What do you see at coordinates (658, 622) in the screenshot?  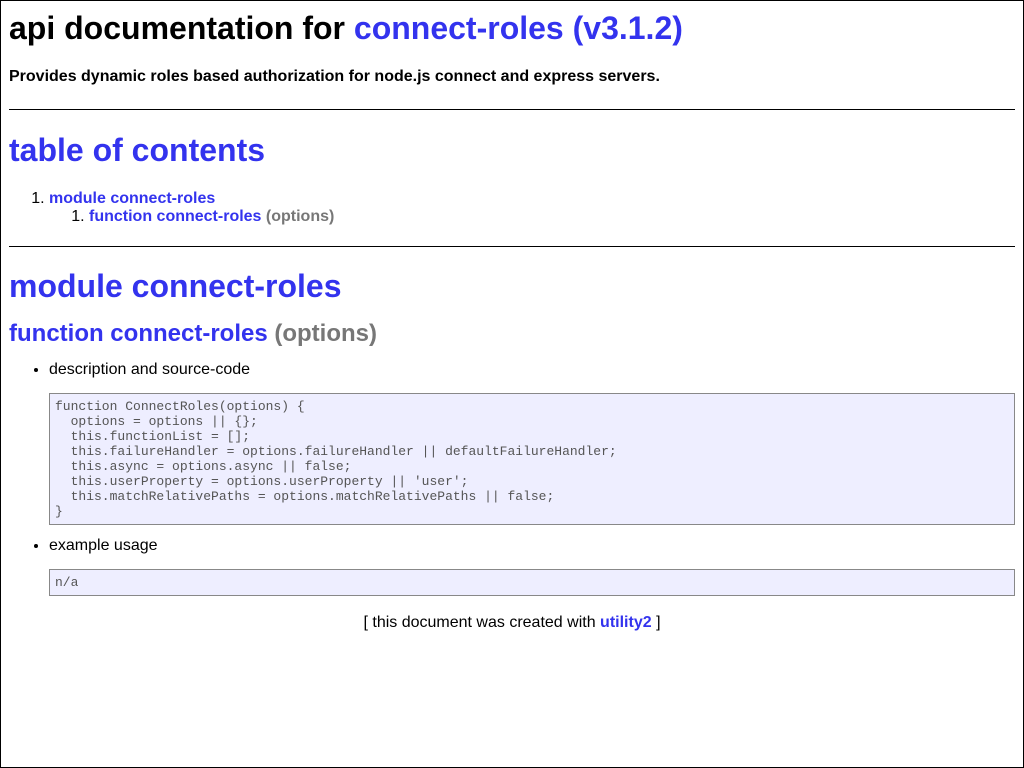 I see `footer-suffix: ]` at bounding box center [658, 622].